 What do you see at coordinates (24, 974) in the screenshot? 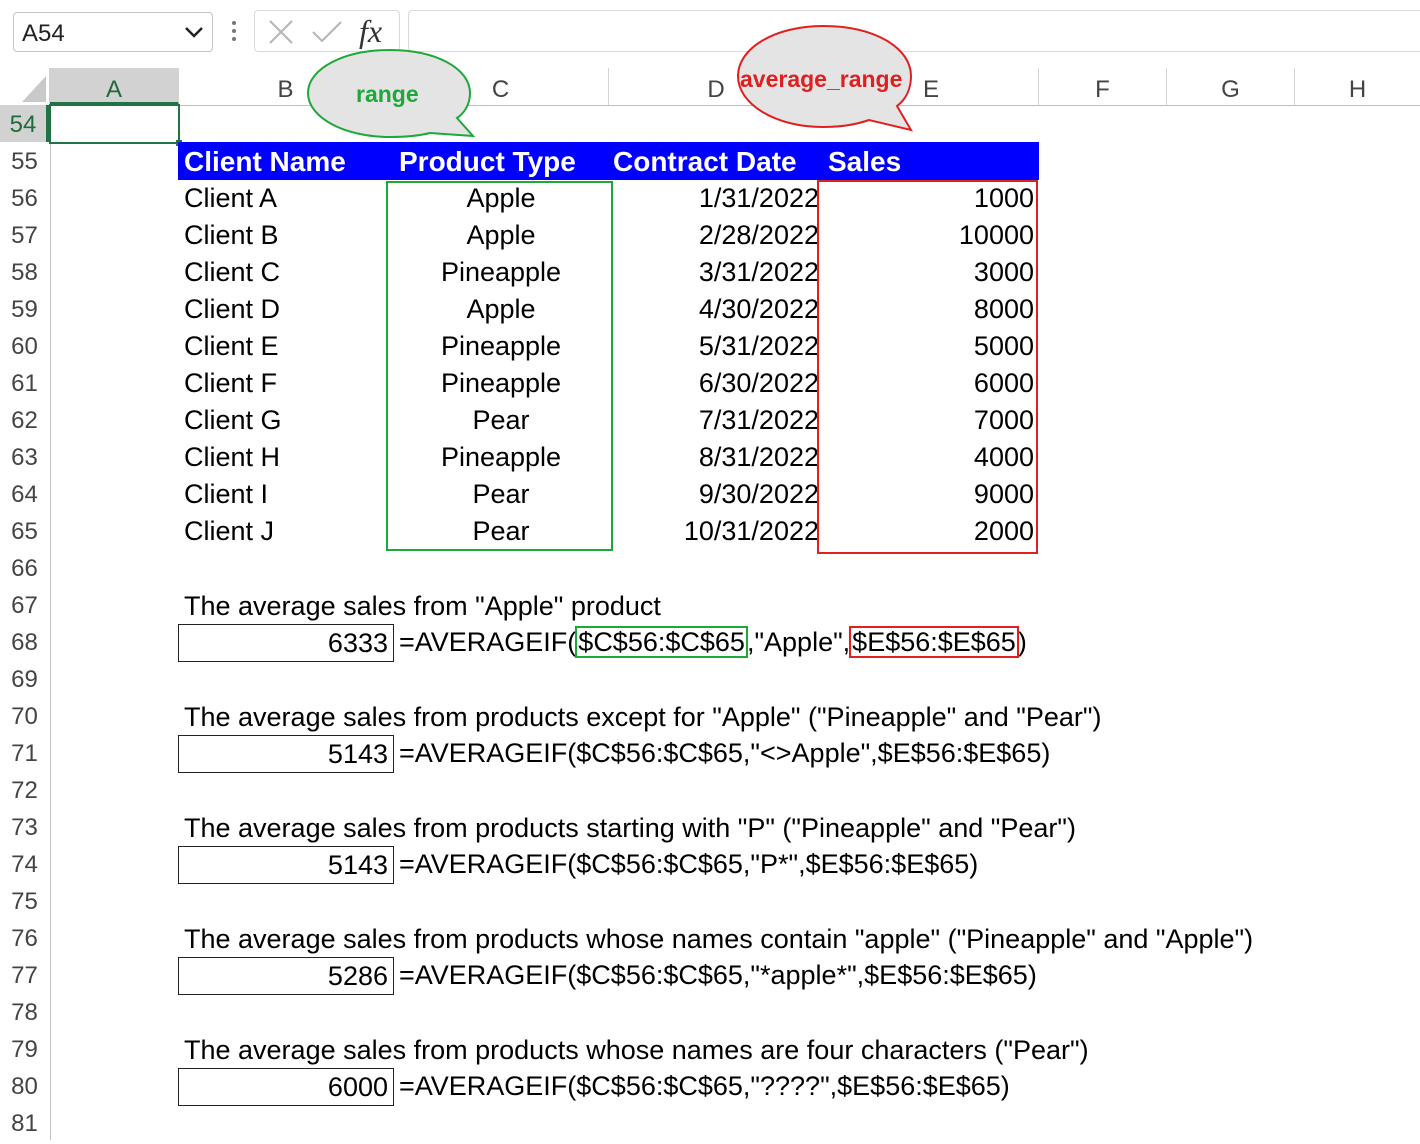
I see `row-header: 77` at bounding box center [24, 974].